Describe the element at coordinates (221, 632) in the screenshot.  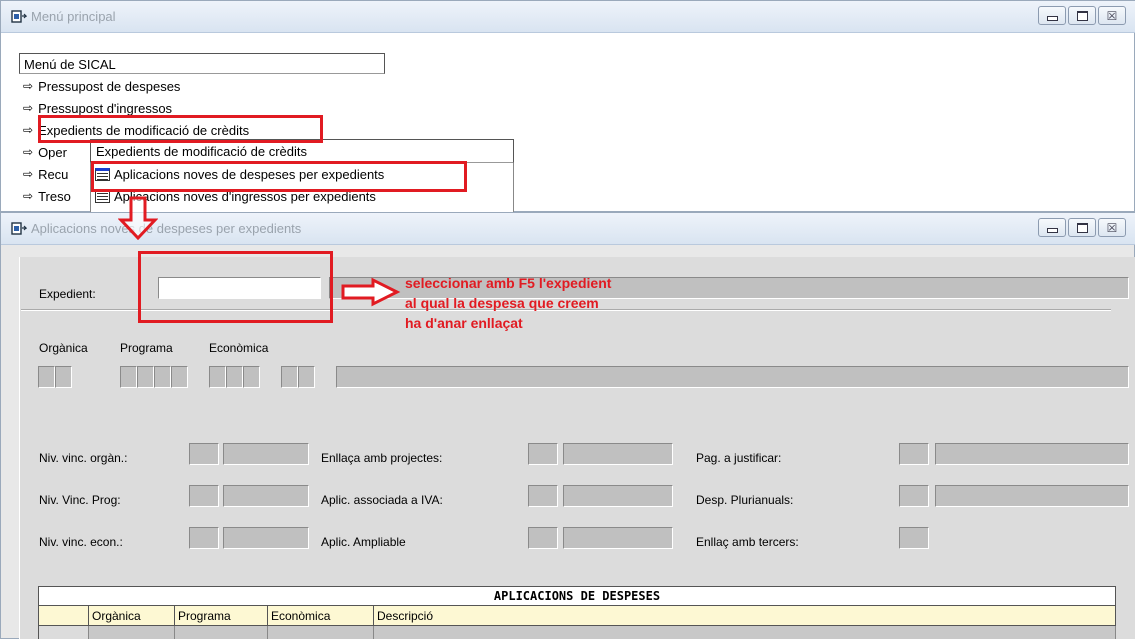
I see `programa-cell` at that location.